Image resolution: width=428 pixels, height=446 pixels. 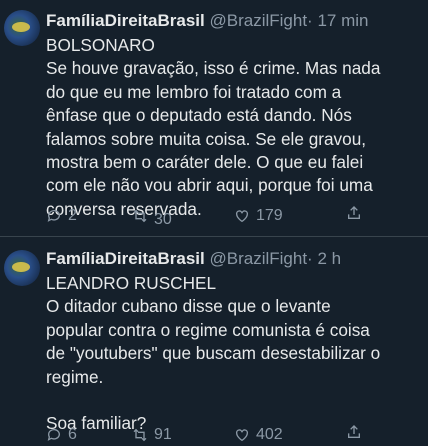 What do you see at coordinates (131, 283) in the screenshot?
I see `tweet-line: LEANDRO RUSCHEL` at bounding box center [131, 283].